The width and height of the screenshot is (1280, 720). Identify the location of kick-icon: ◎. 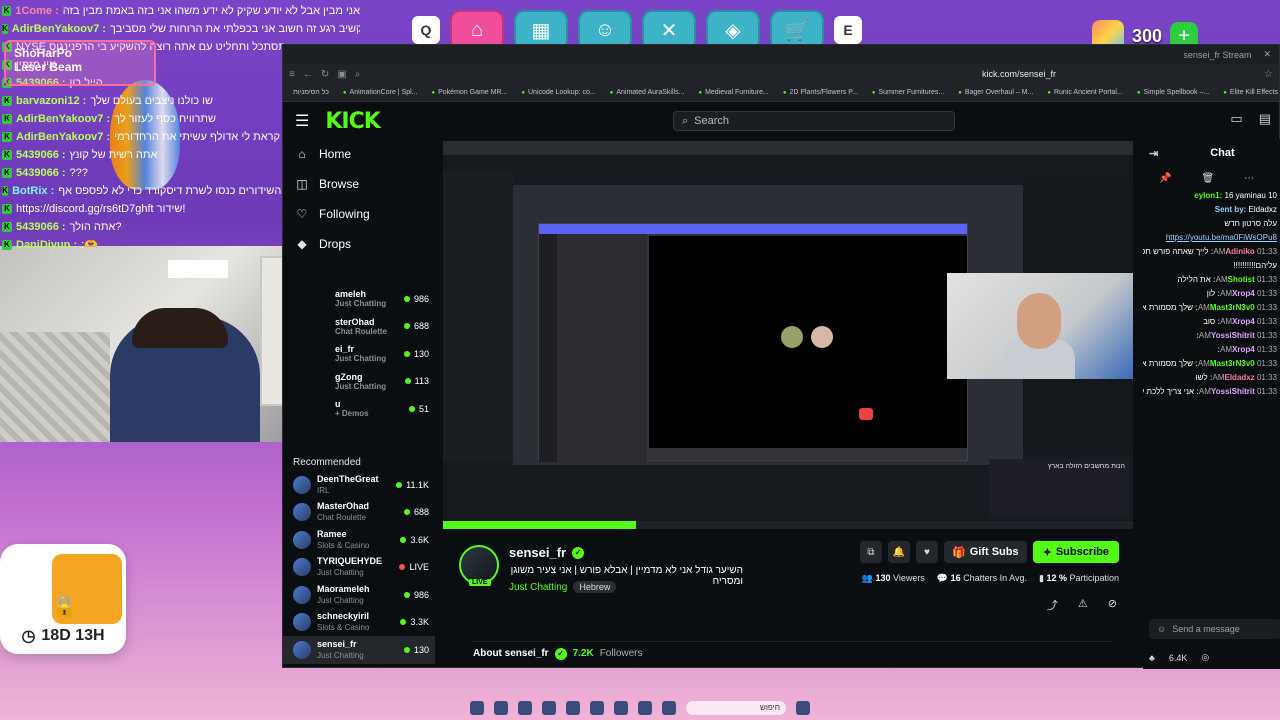
(1205, 657).